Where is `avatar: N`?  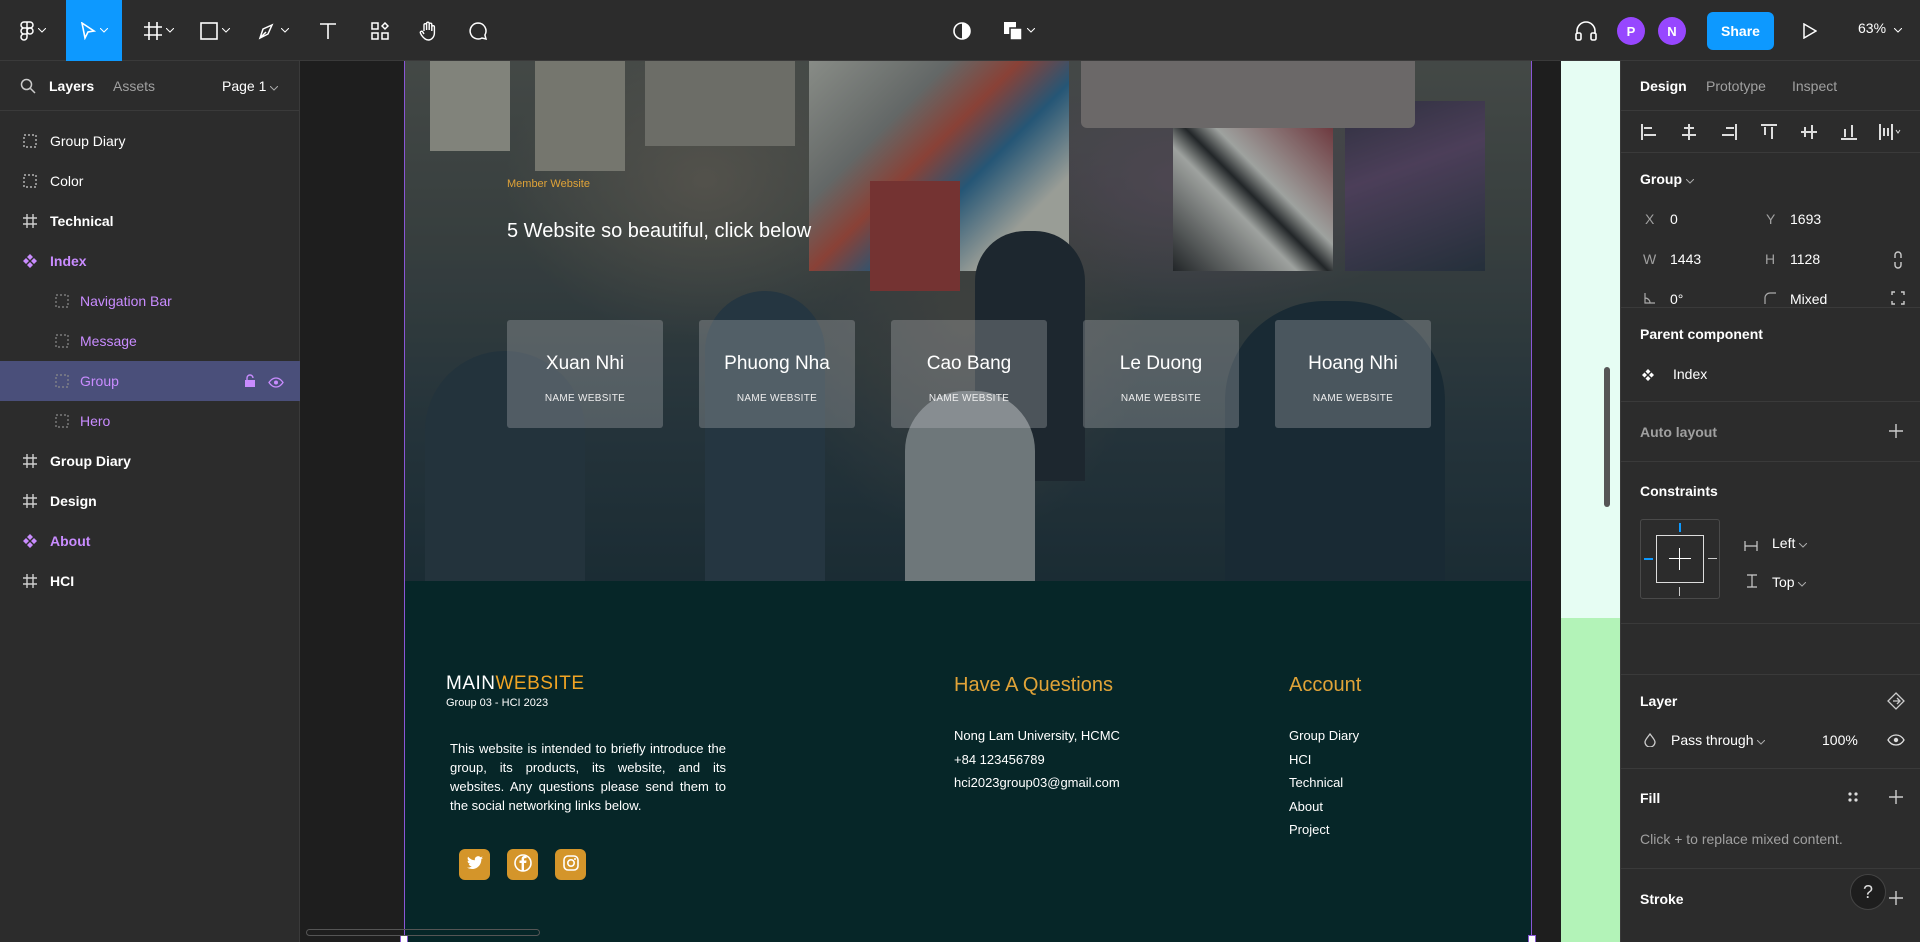 avatar: N is located at coordinates (1672, 31).